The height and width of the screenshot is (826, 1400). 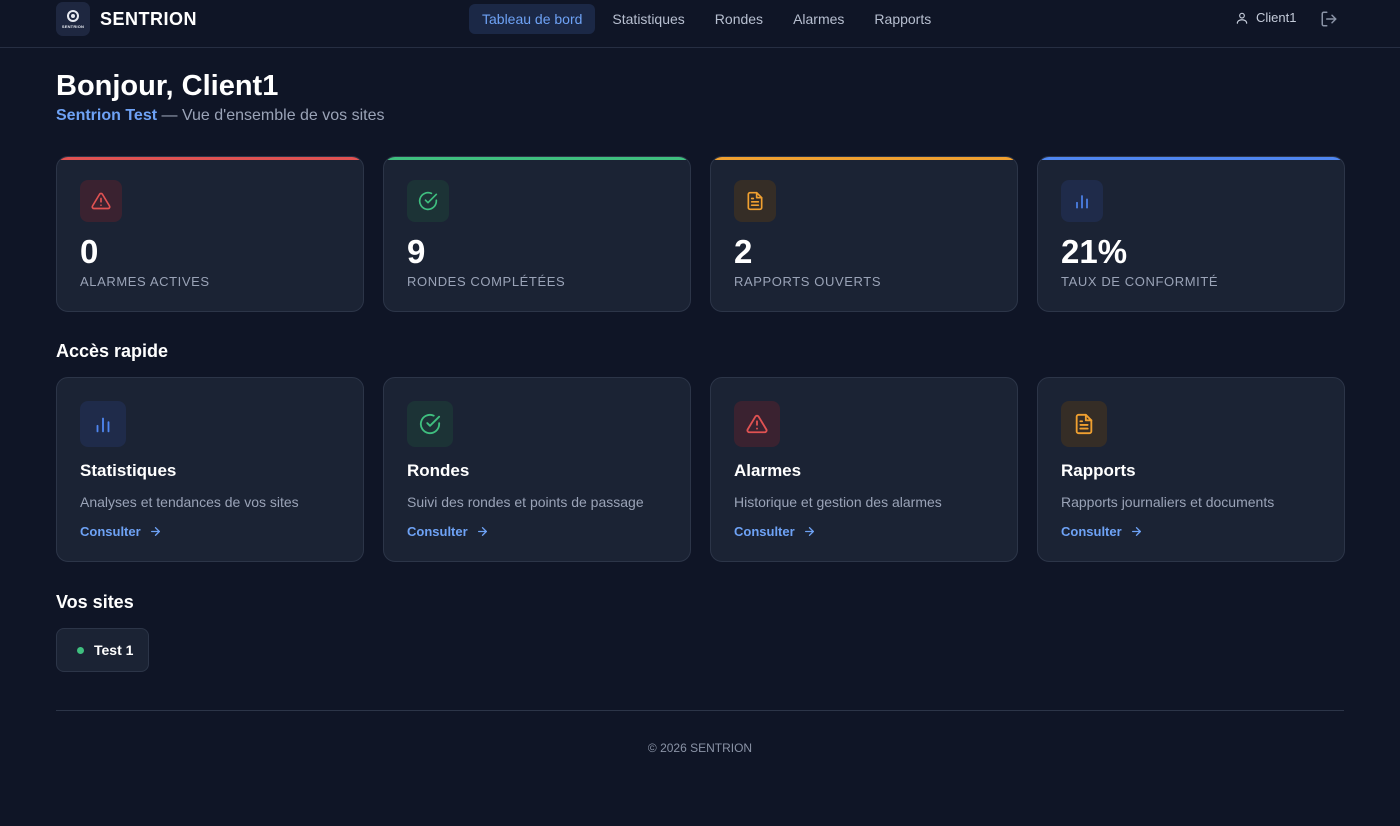 What do you see at coordinates (145, 281) in the screenshot?
I see `stat-label: ALARMES ACTIVES` at bounding box center [145, 281].